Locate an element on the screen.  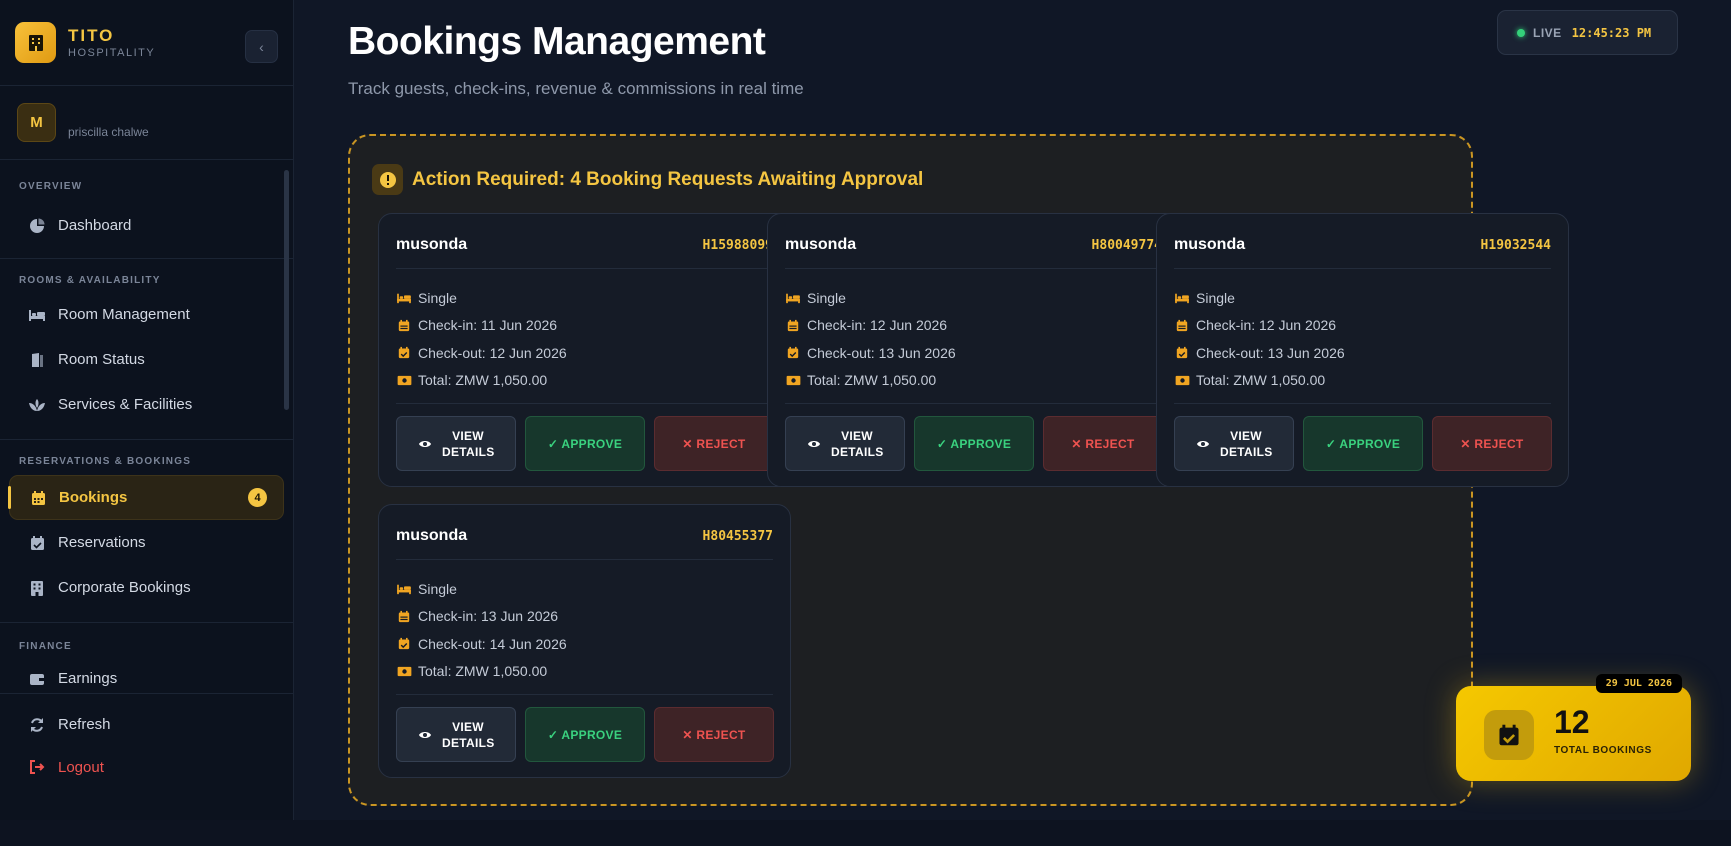
refresh-button: Refresh is located at coordinates (146, 724).